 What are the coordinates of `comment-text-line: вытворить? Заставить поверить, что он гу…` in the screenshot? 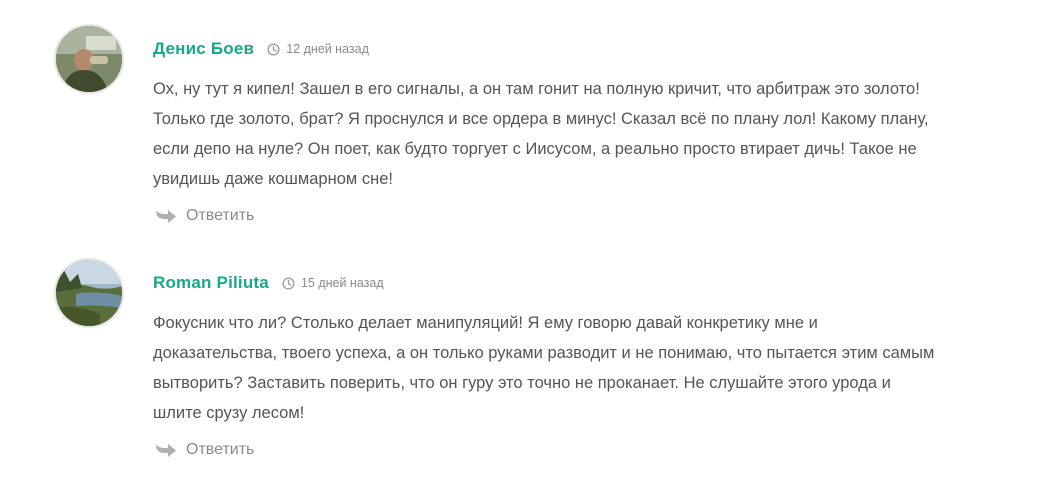 It's located at (522, 383).